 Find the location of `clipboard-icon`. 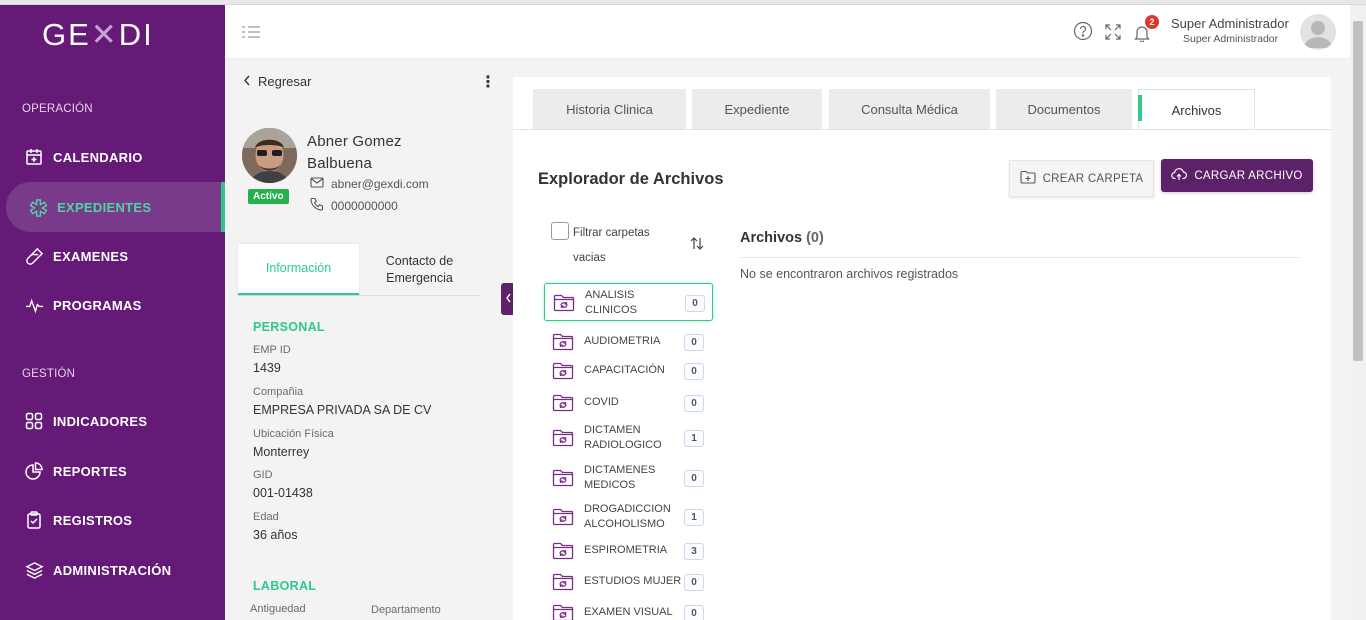

clipboard-icon is located at coordinates (34, 520).